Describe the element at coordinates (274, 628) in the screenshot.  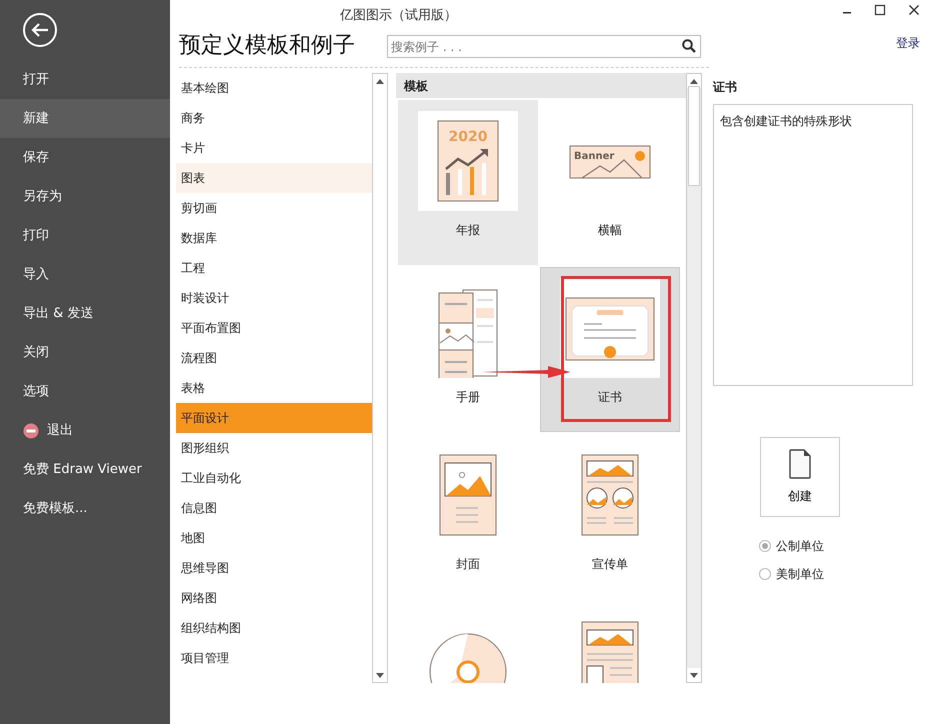
I see `category-item: 组织结构图` at that location.